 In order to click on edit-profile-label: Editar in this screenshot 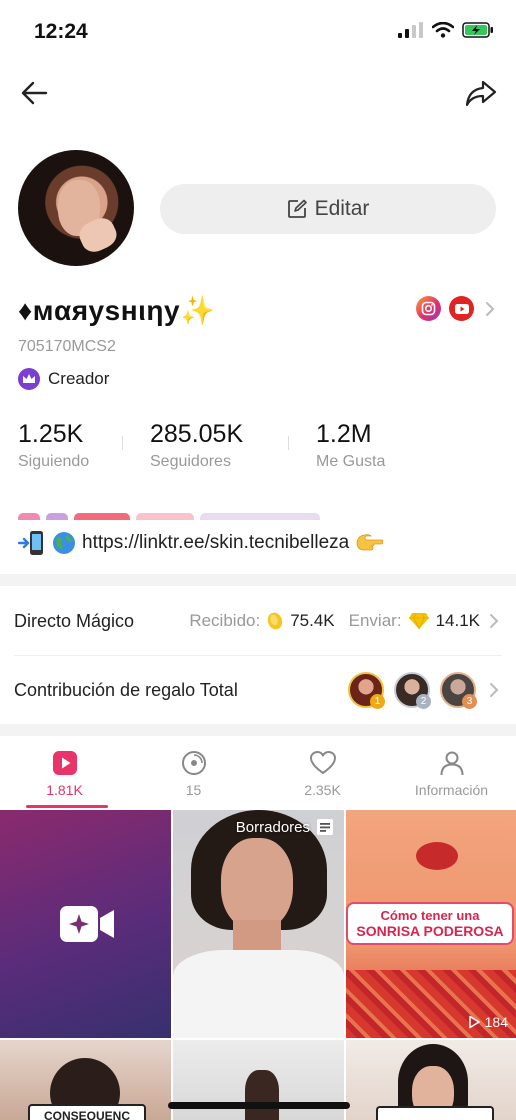, I will do `click(342, 208)`.